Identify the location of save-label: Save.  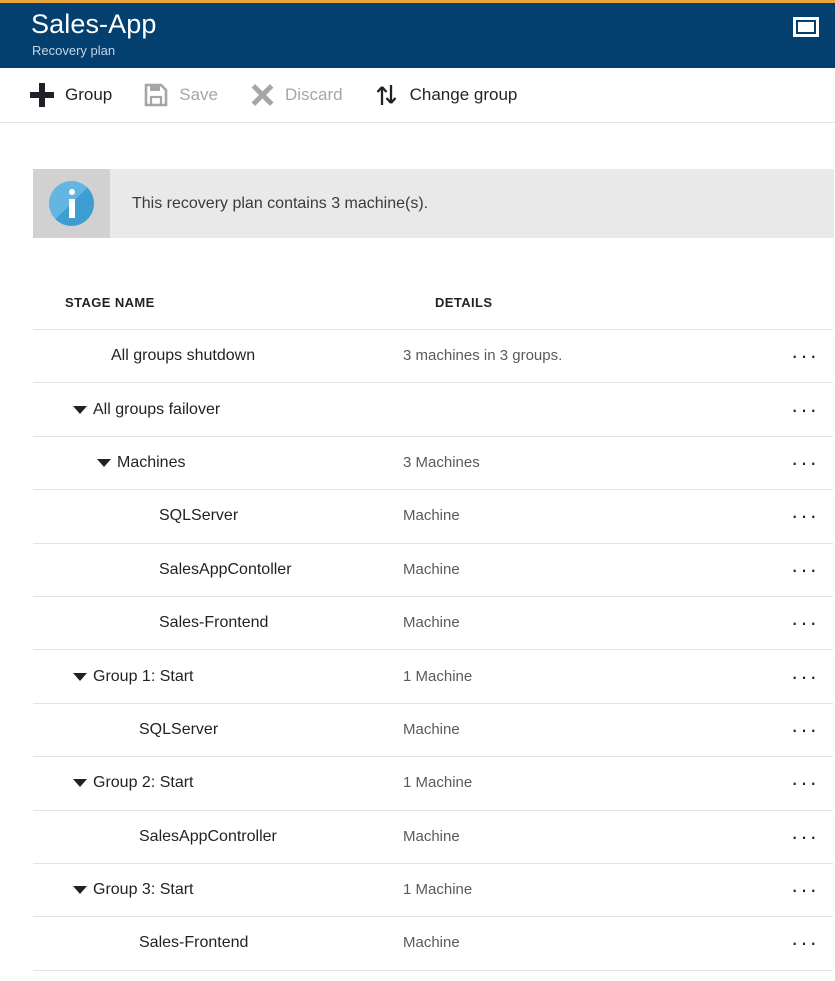
(198, 94).